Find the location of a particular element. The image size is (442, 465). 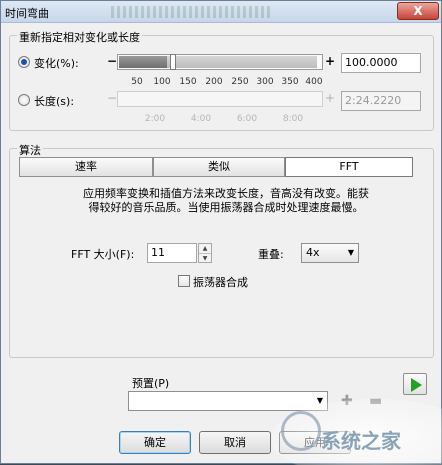

change-tick: 100 is located at coordinates (162, 82).